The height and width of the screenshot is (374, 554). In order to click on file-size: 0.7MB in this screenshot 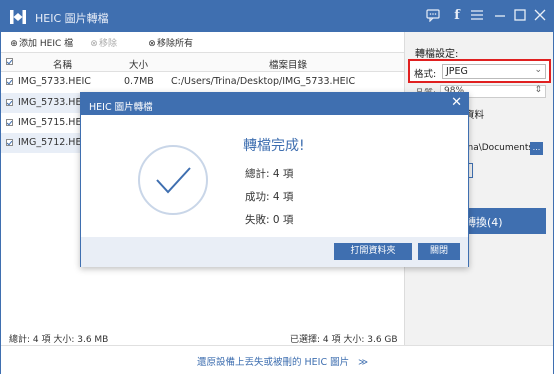, I will do `click(139, 81)`.